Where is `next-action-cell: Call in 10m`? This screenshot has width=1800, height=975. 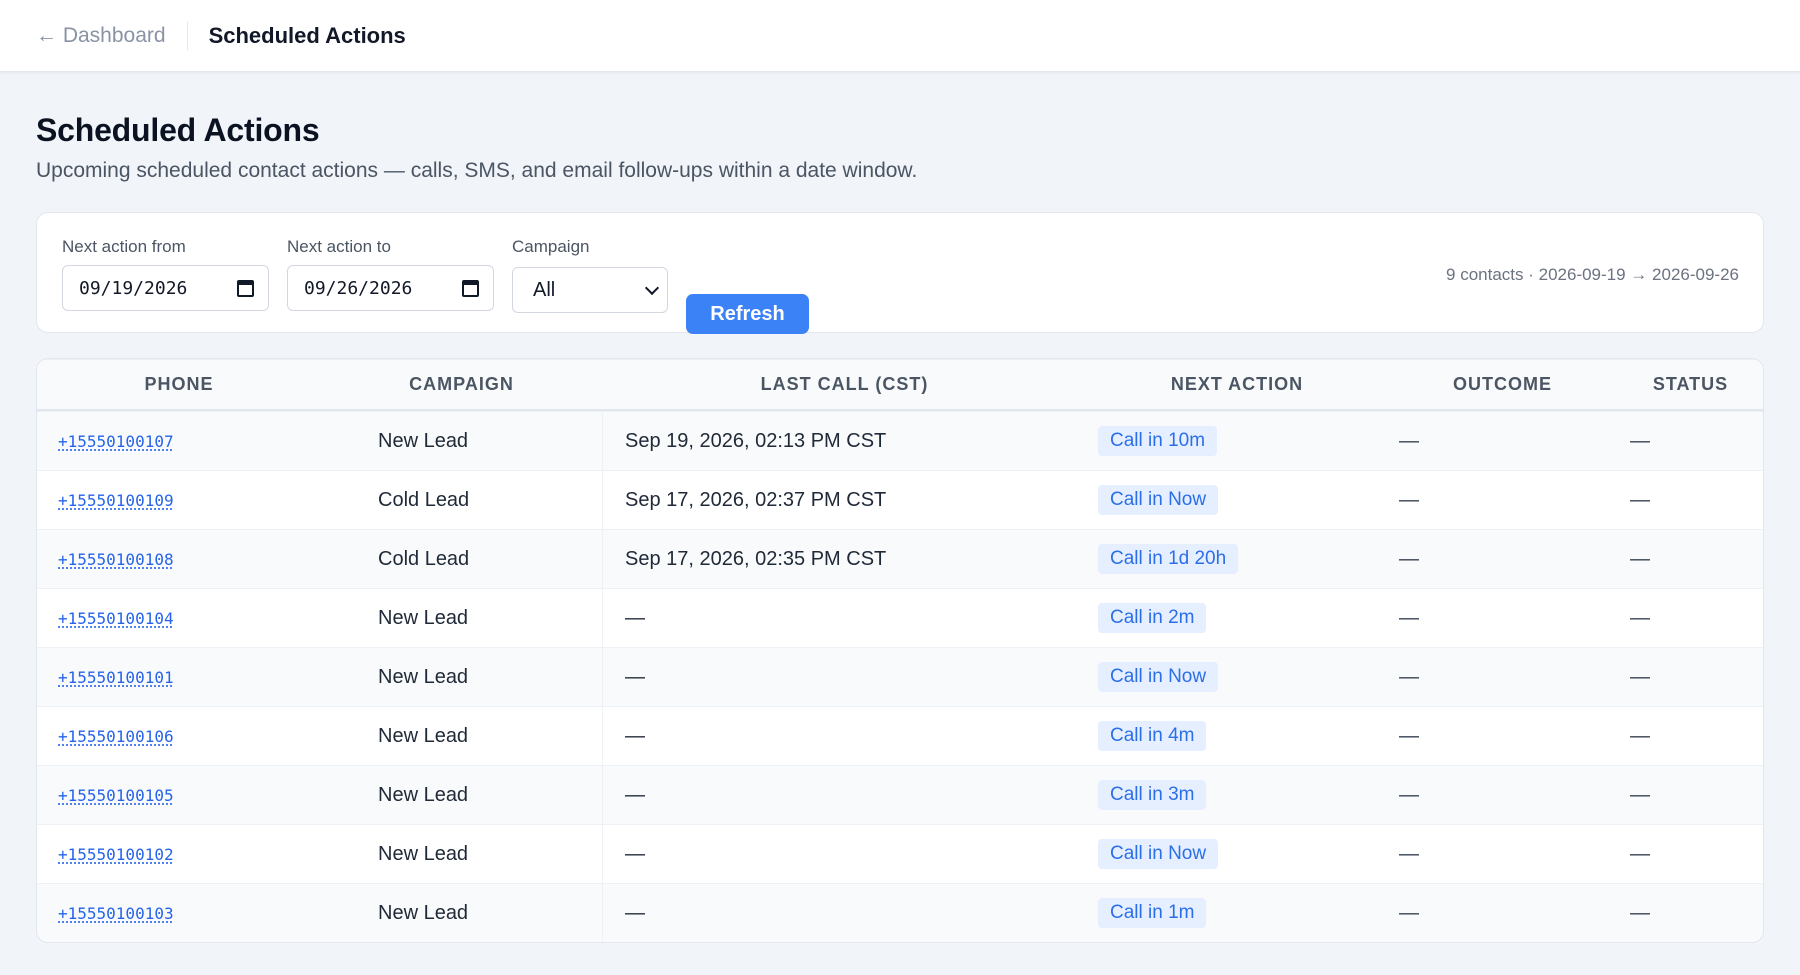 next-action-cell: Call in 10m is located at coordinates (1237, 441).